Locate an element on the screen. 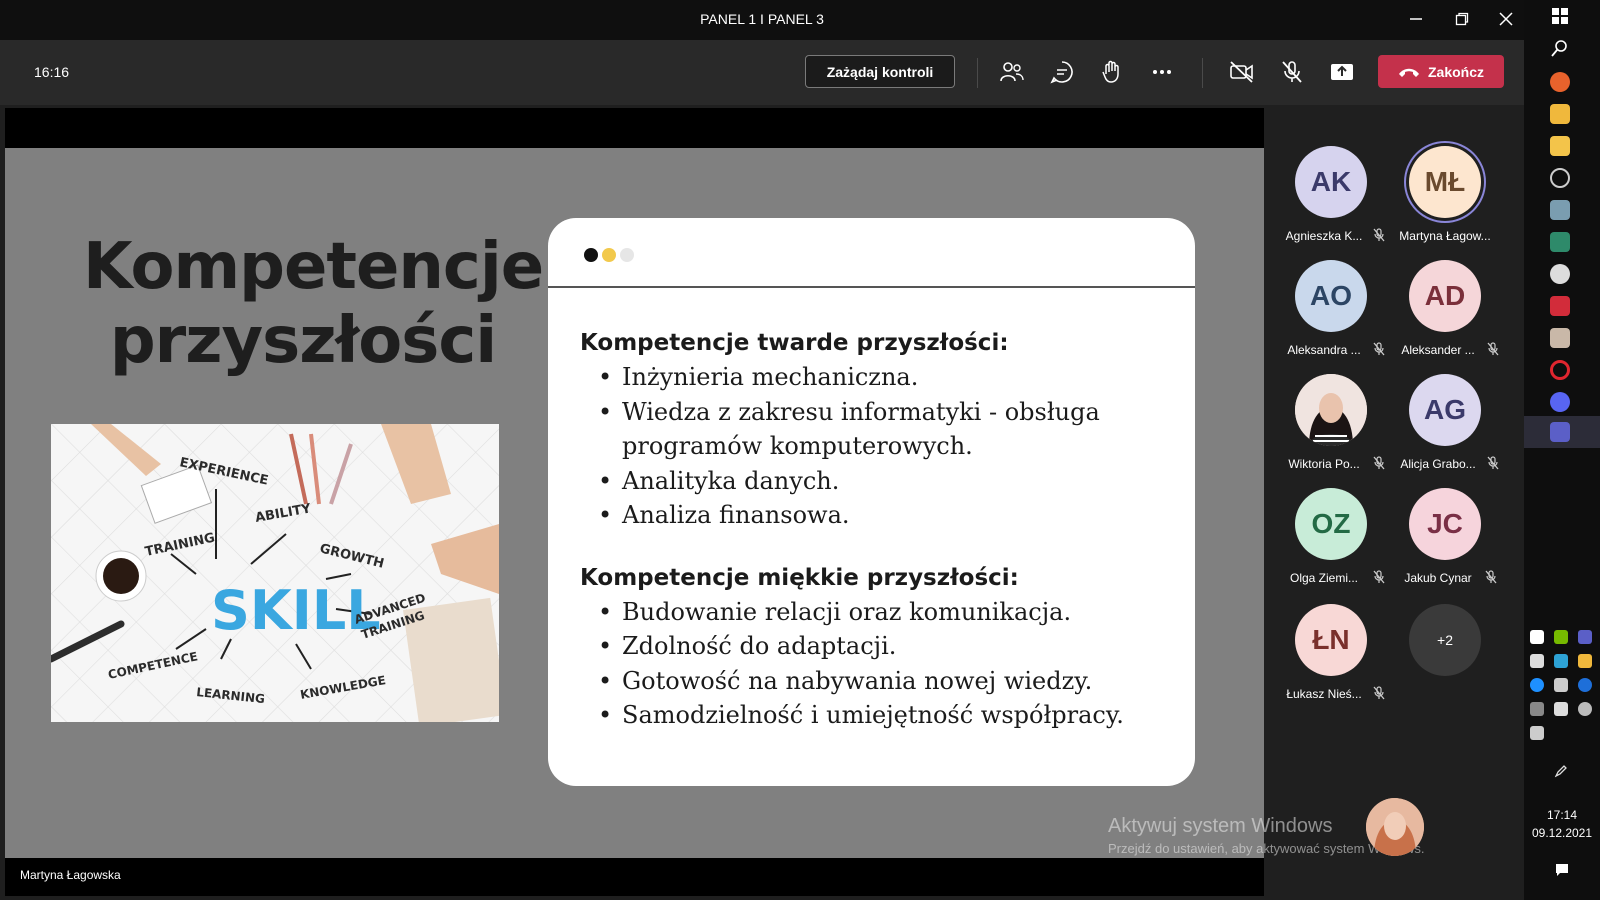  minimize-icon is located at coordinates (1416, 19).